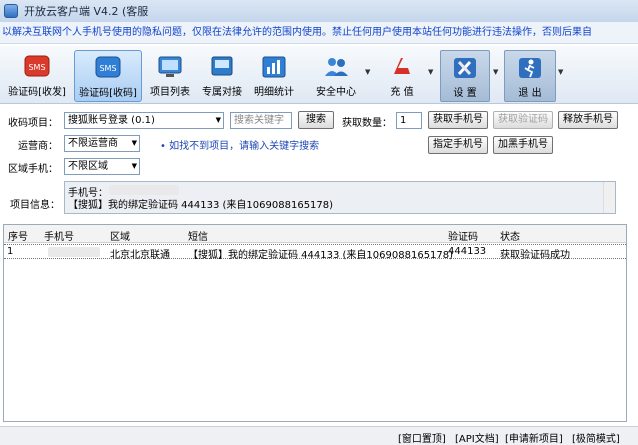 The height and width of the screenshot is (445, 638). Describe the element at coordinates (198, 235) in the screenshot. I see `col-sms: 短信` at that location.